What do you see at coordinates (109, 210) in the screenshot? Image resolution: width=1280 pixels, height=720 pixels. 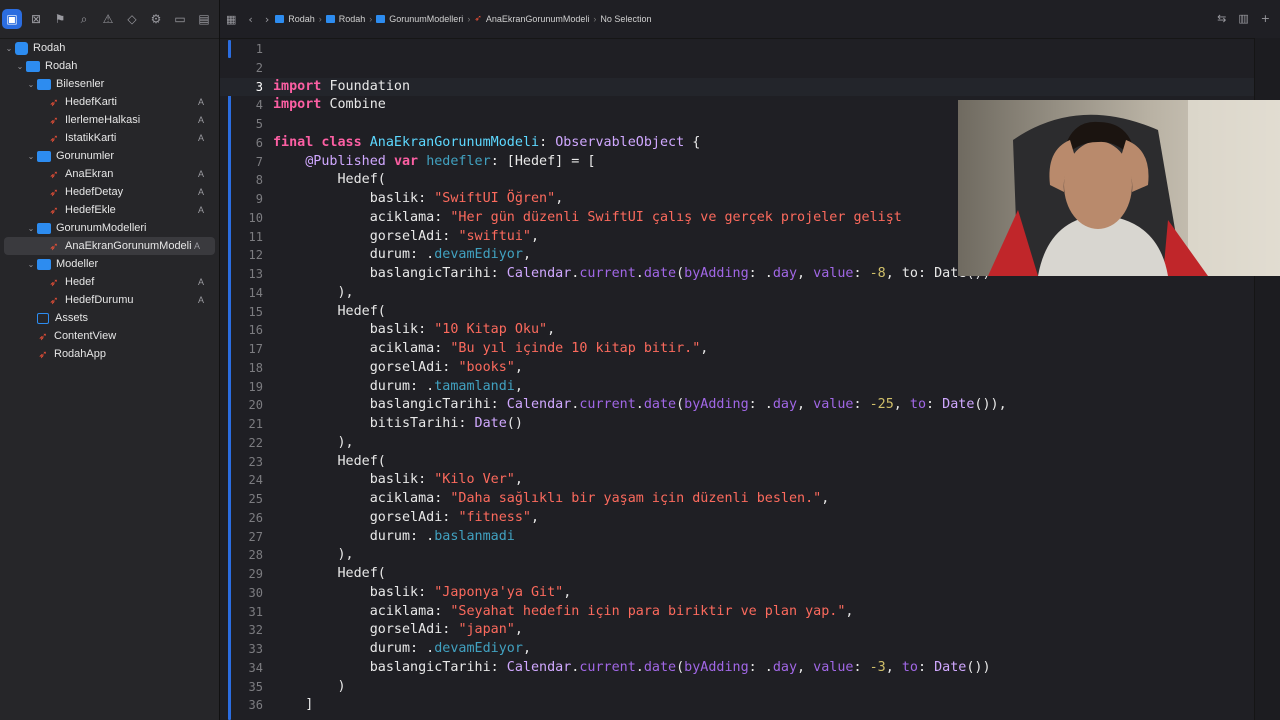 I see `tree-item-hedefekle: ➶ HedefEkle A` at bounding box center [109, 210].